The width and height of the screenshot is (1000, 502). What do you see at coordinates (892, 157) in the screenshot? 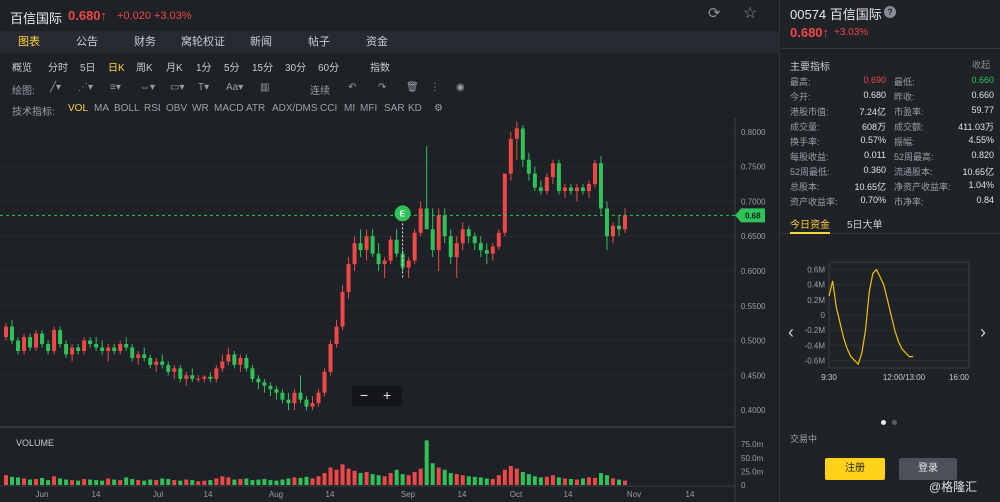
I see `indicator-row: 每股收益: 0.011 52周最高: 0.820` at bounding box center [892, 157].